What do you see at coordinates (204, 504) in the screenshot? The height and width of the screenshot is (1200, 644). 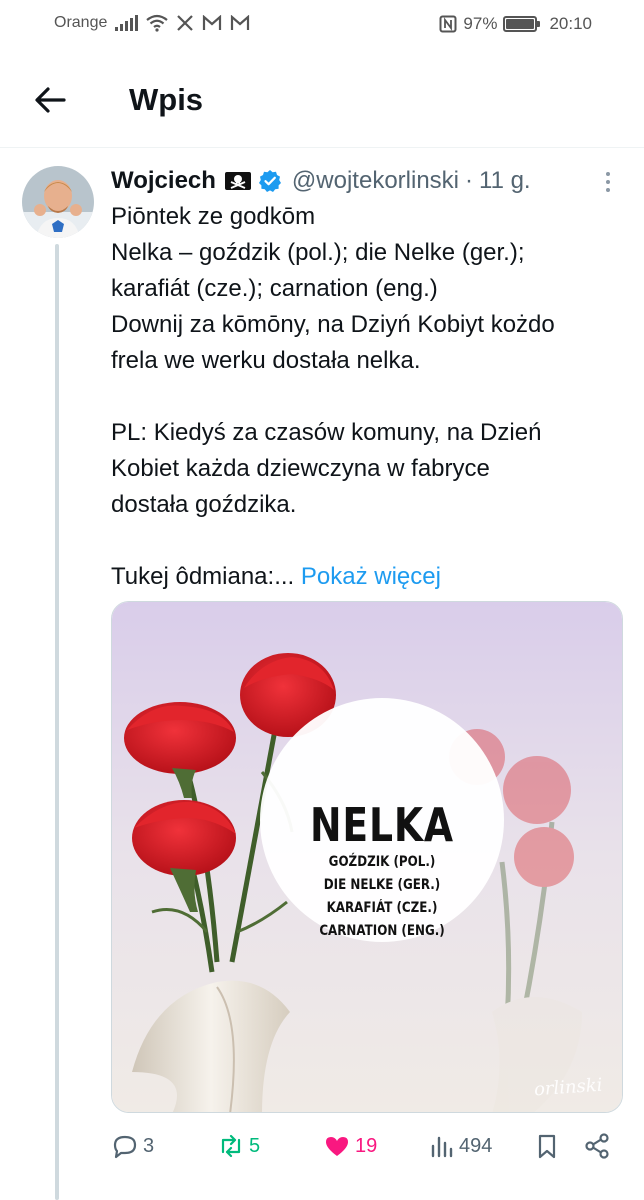 I see `post-line: dostała goździka.` at bounding box center [204, 504].